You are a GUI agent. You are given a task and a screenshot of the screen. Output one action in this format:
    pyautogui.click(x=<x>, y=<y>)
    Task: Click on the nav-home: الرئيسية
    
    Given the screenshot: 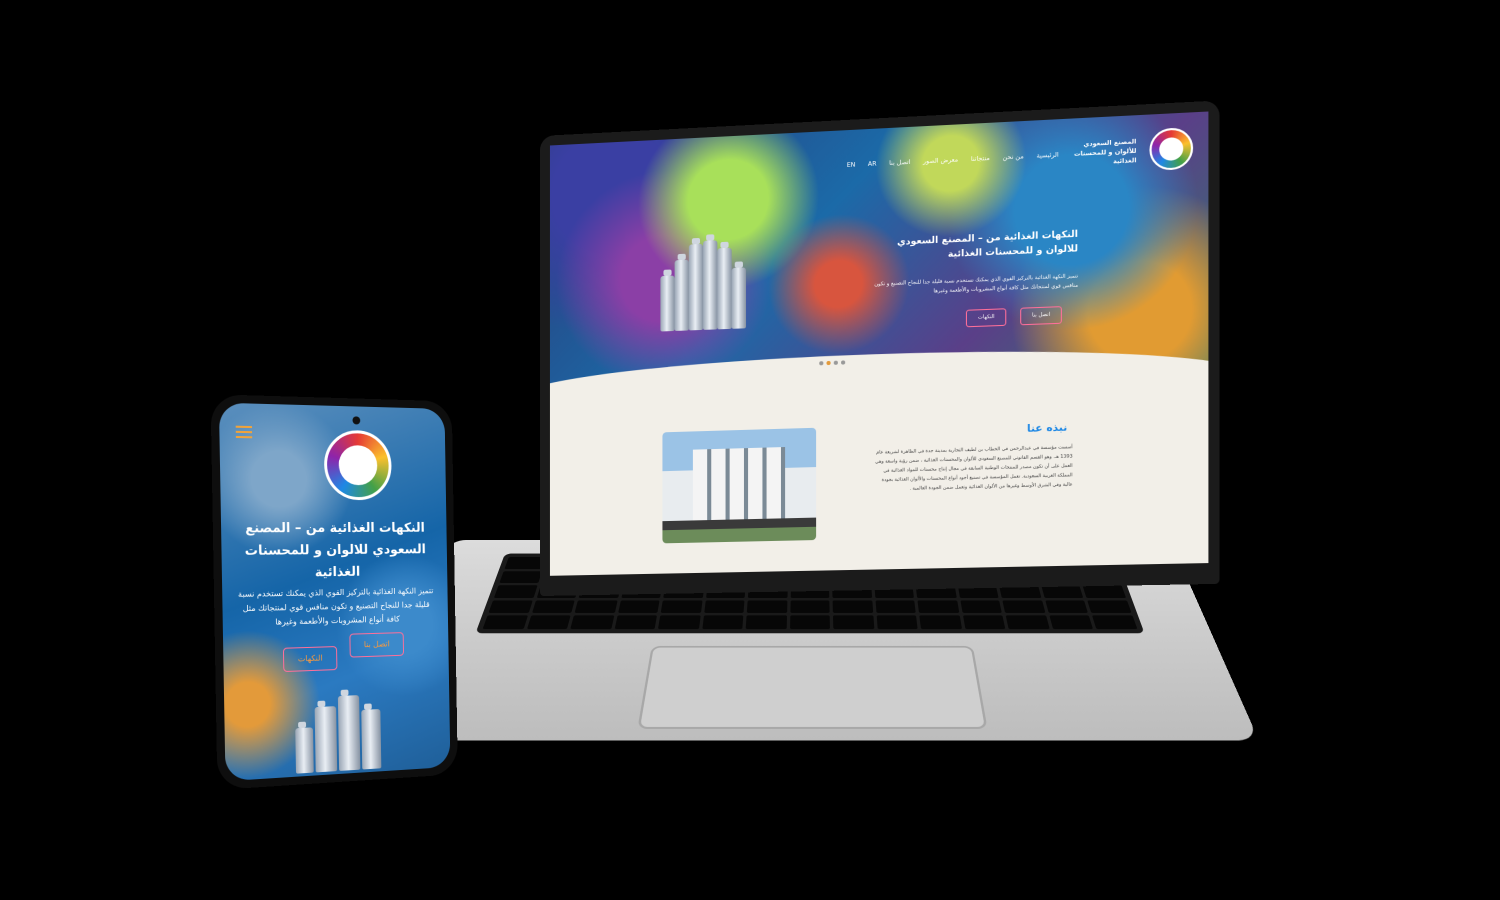 What is the action you would take?
    pyautogui.click(x=1048, y=155)
    